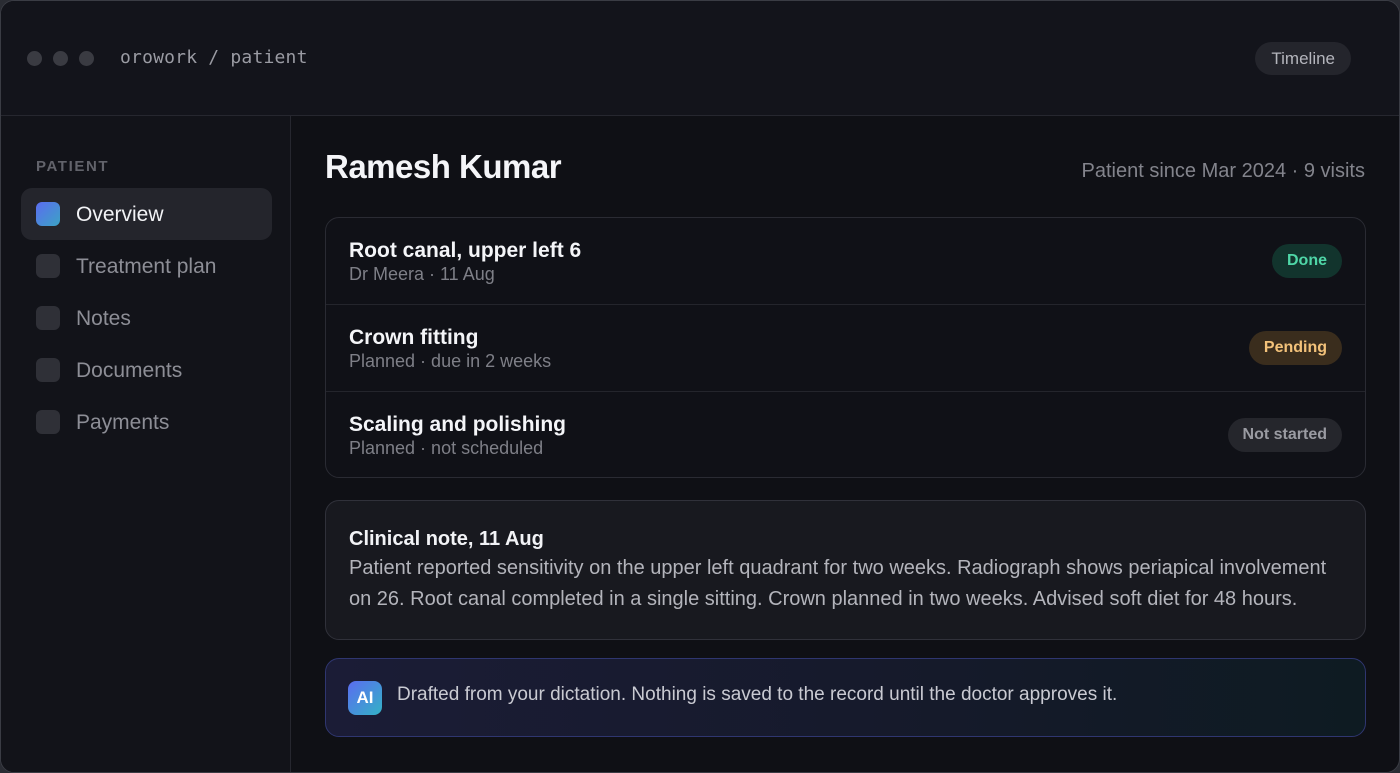 The height and width of the screenshot is (773, 1400). Describe the element at coordinates (446, 448) in the screenshot. I see `treatment-subtitle: Planned · not scheduled` at that location.